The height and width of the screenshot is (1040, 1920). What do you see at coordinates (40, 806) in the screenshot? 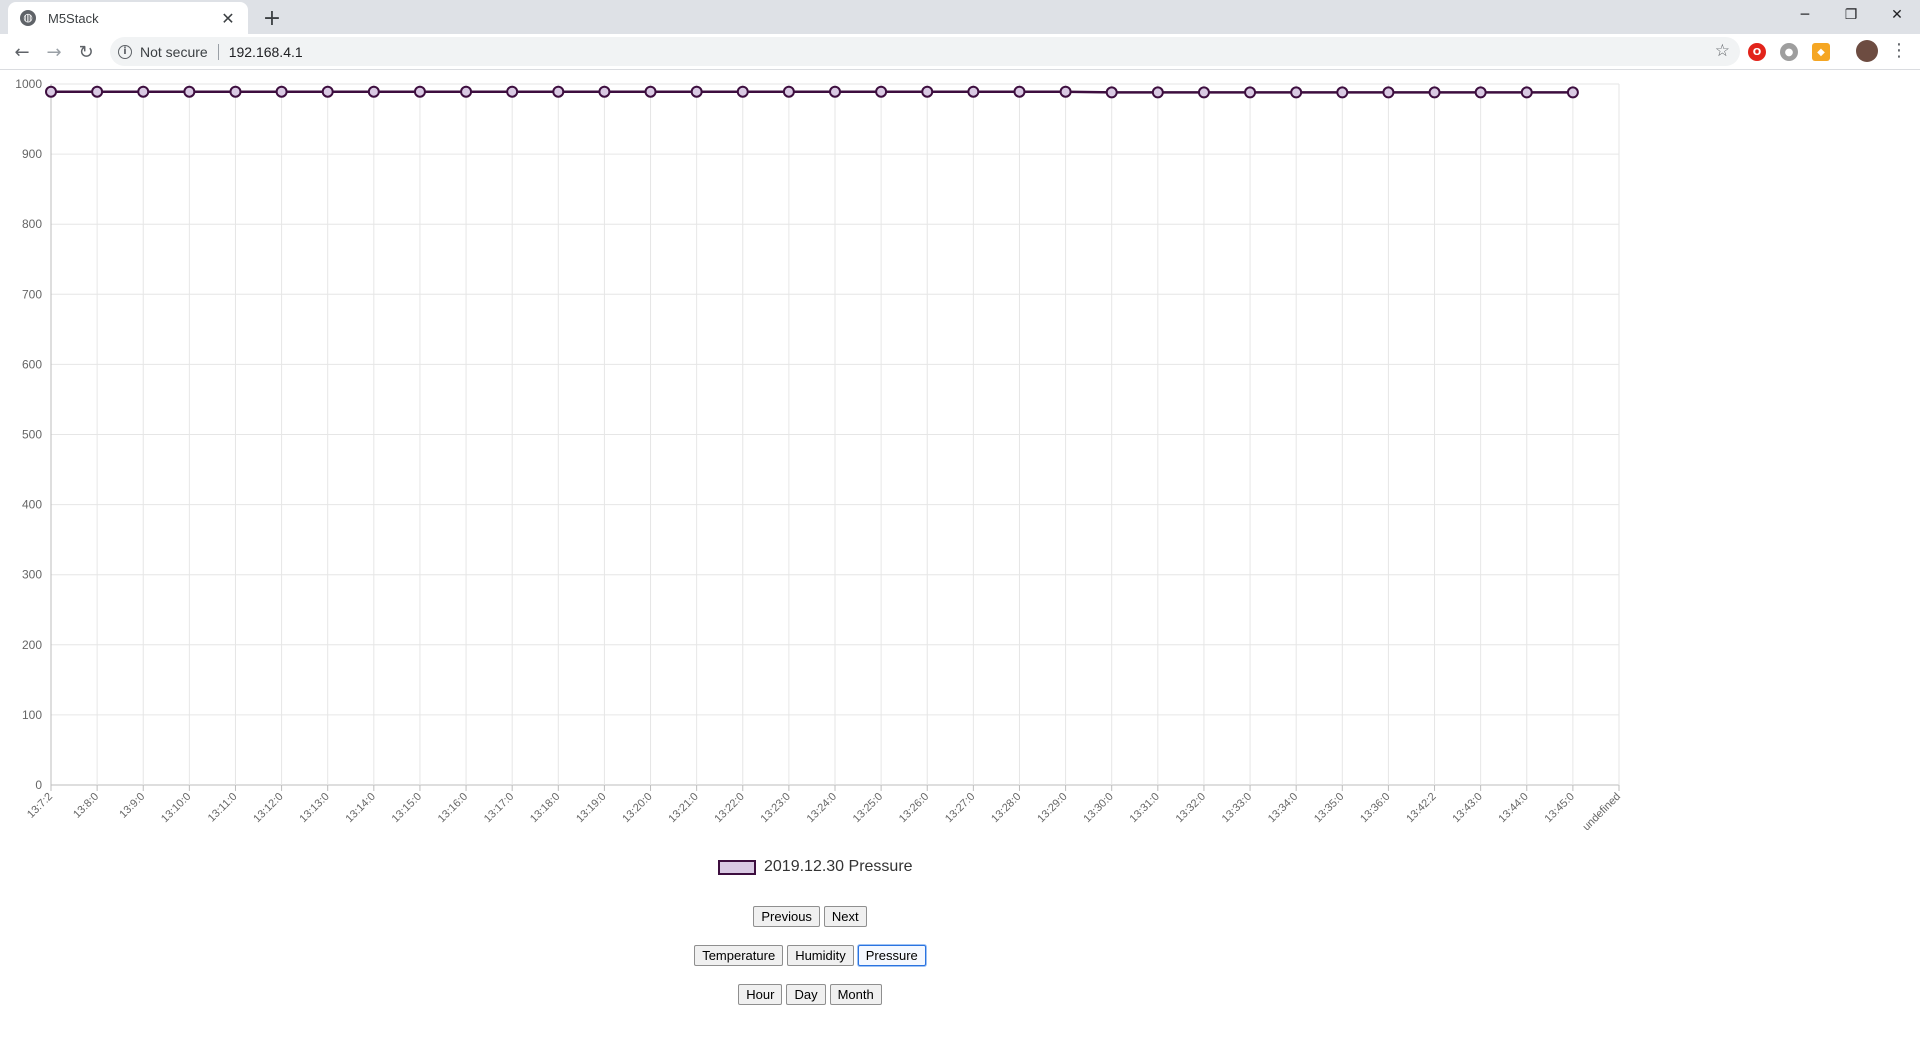
I see `x-tick-label: 13:7:2` at bounding box center [40, 806].